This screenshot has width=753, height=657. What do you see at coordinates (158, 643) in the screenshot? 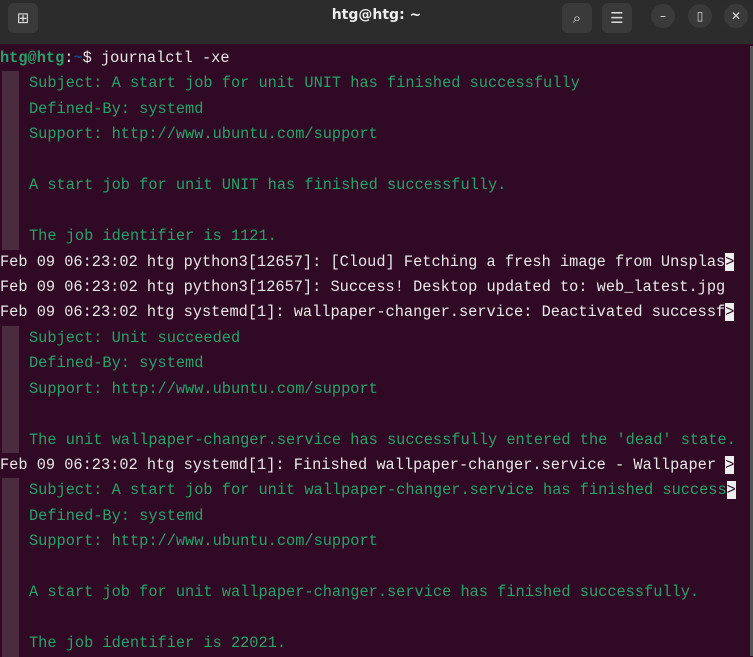
I see `line-text: The job identifier is 22021.` at bounding box center [158, 643].